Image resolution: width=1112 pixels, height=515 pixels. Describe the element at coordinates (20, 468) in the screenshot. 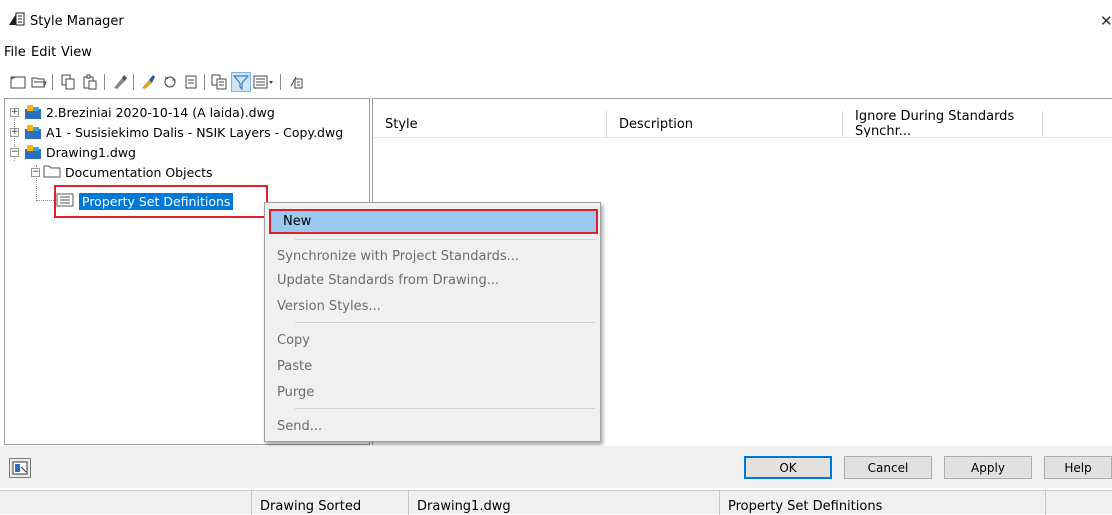

I see `toggle-preview-button` at that location.